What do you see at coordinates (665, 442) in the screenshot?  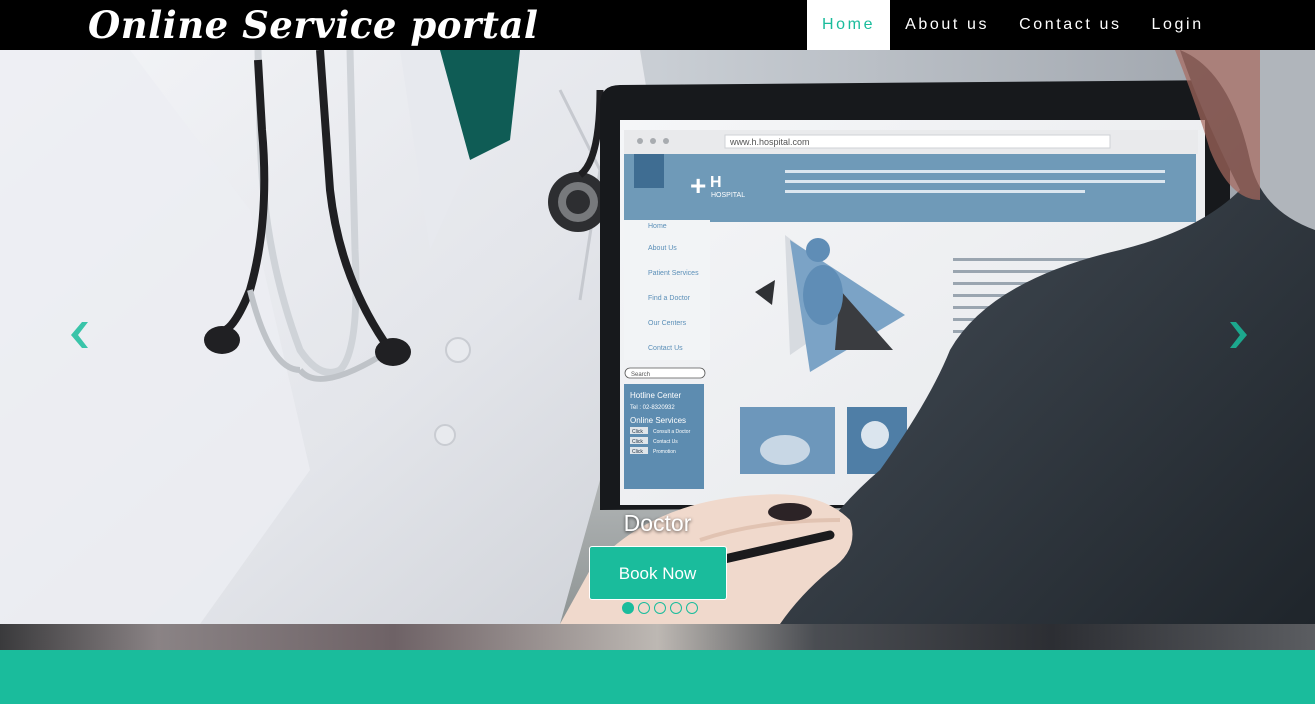 I see `laptop-service-contact: Contact Us` at bounding box center [665, 442].